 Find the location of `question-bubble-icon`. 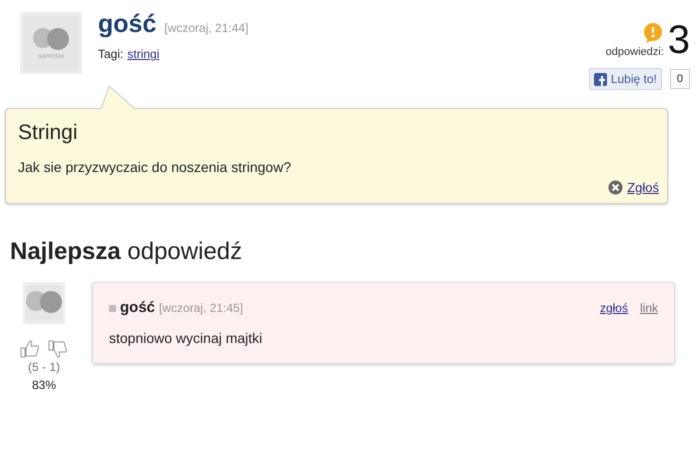

question-bubble-icon is located at coordinates (653, 33).